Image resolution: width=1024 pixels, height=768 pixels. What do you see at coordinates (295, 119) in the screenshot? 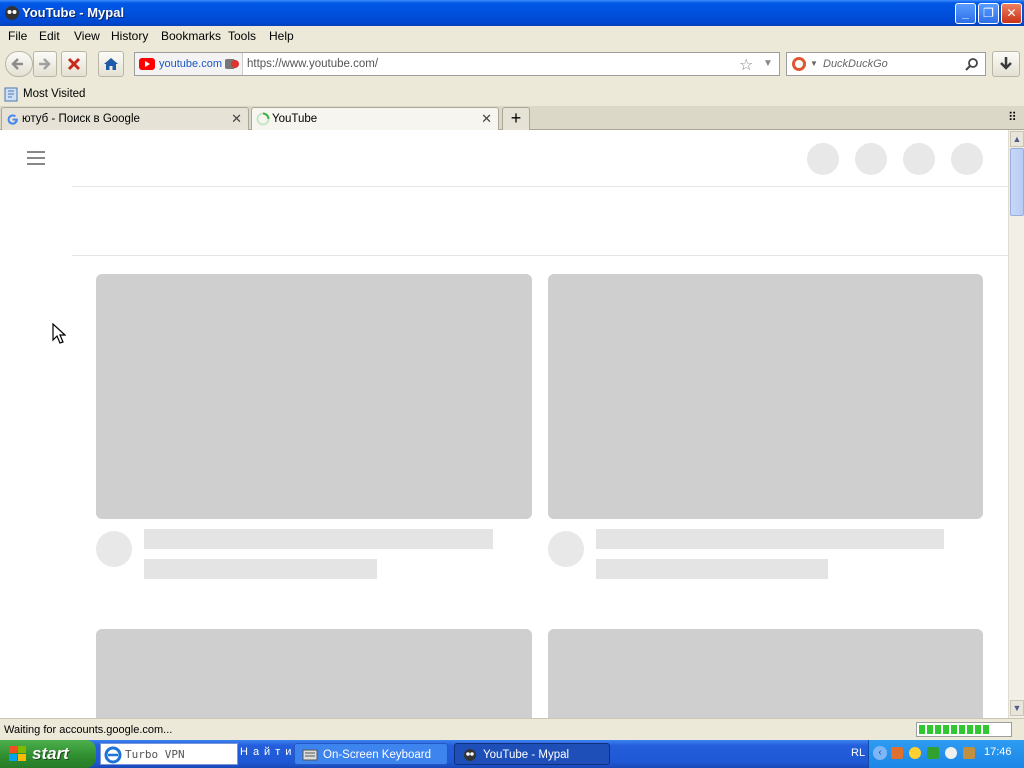
I see `tab-label: YouTube` at bounding box center [295, 119].